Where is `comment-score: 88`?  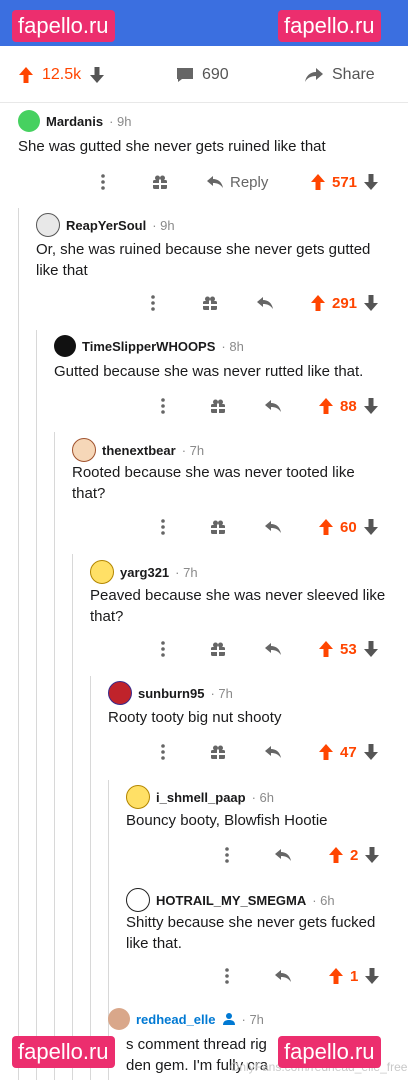
comment-score: 88 is located at coordinates (348, 406).